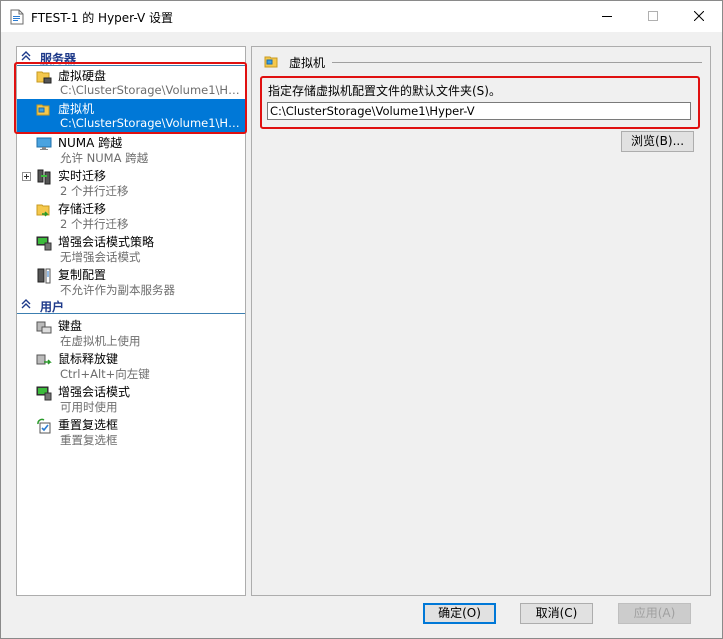 The image size is (723, 639). Describe the element at coordinates (105, 374) in the screenshot. I see `tree-item-sub: Ctrl+Alt+向左键` at that location.